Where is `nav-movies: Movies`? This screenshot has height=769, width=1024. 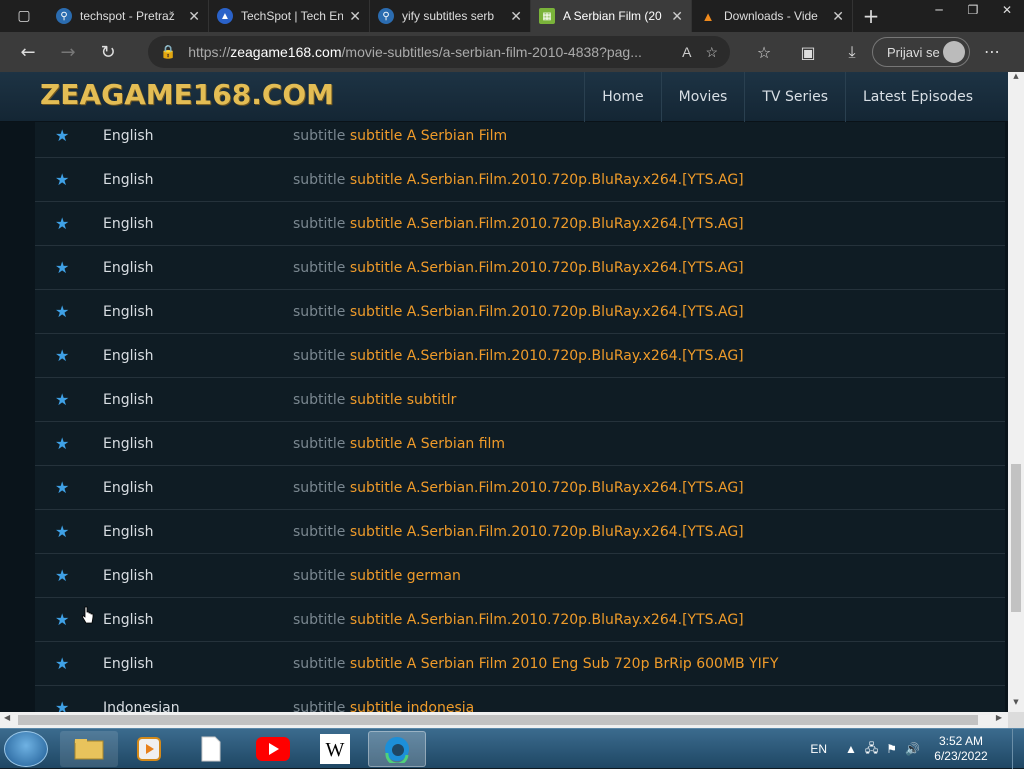 nav-movies: Movies is located at coordinates (702, 97).